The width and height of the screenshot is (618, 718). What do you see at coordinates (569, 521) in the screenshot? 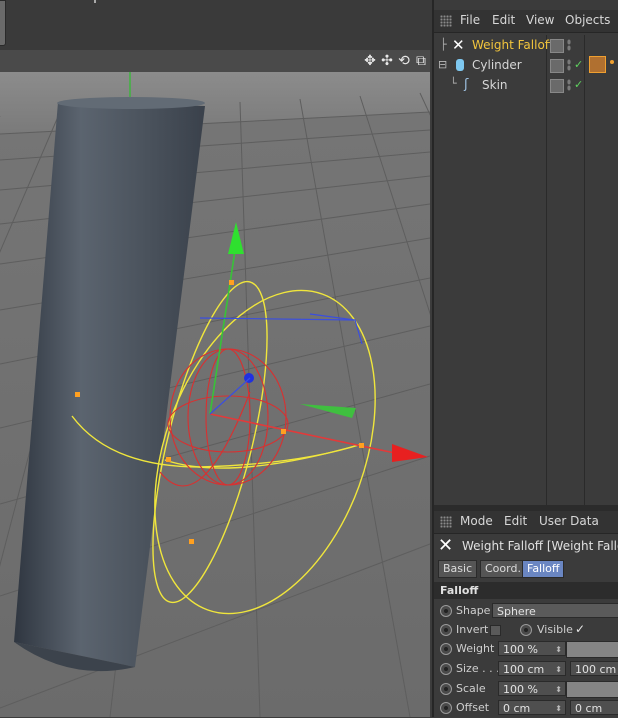
I see `menu-user-data: User Data` at bounding box center [569, 521].